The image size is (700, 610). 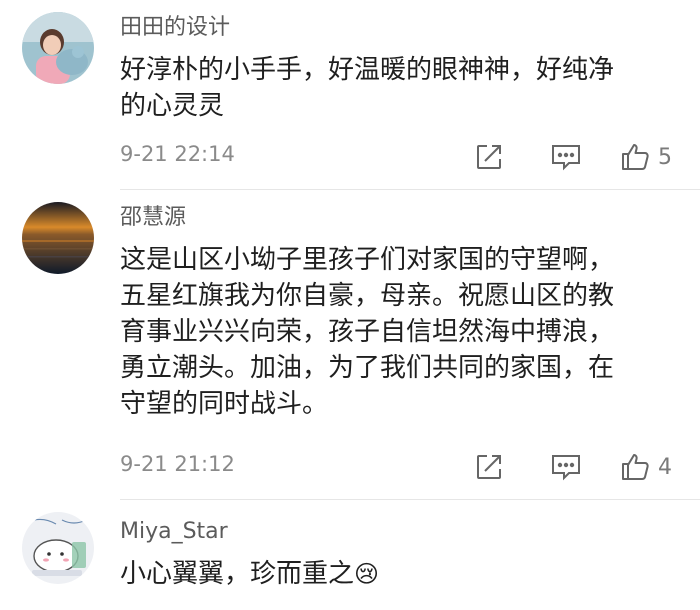 What do you see at coordinates (367, 70) in the screenshot?
I see `comment-text-line: 好淳朴的小手手，好温暖的眼神神，好纯净` at bounding box center [367, 70].